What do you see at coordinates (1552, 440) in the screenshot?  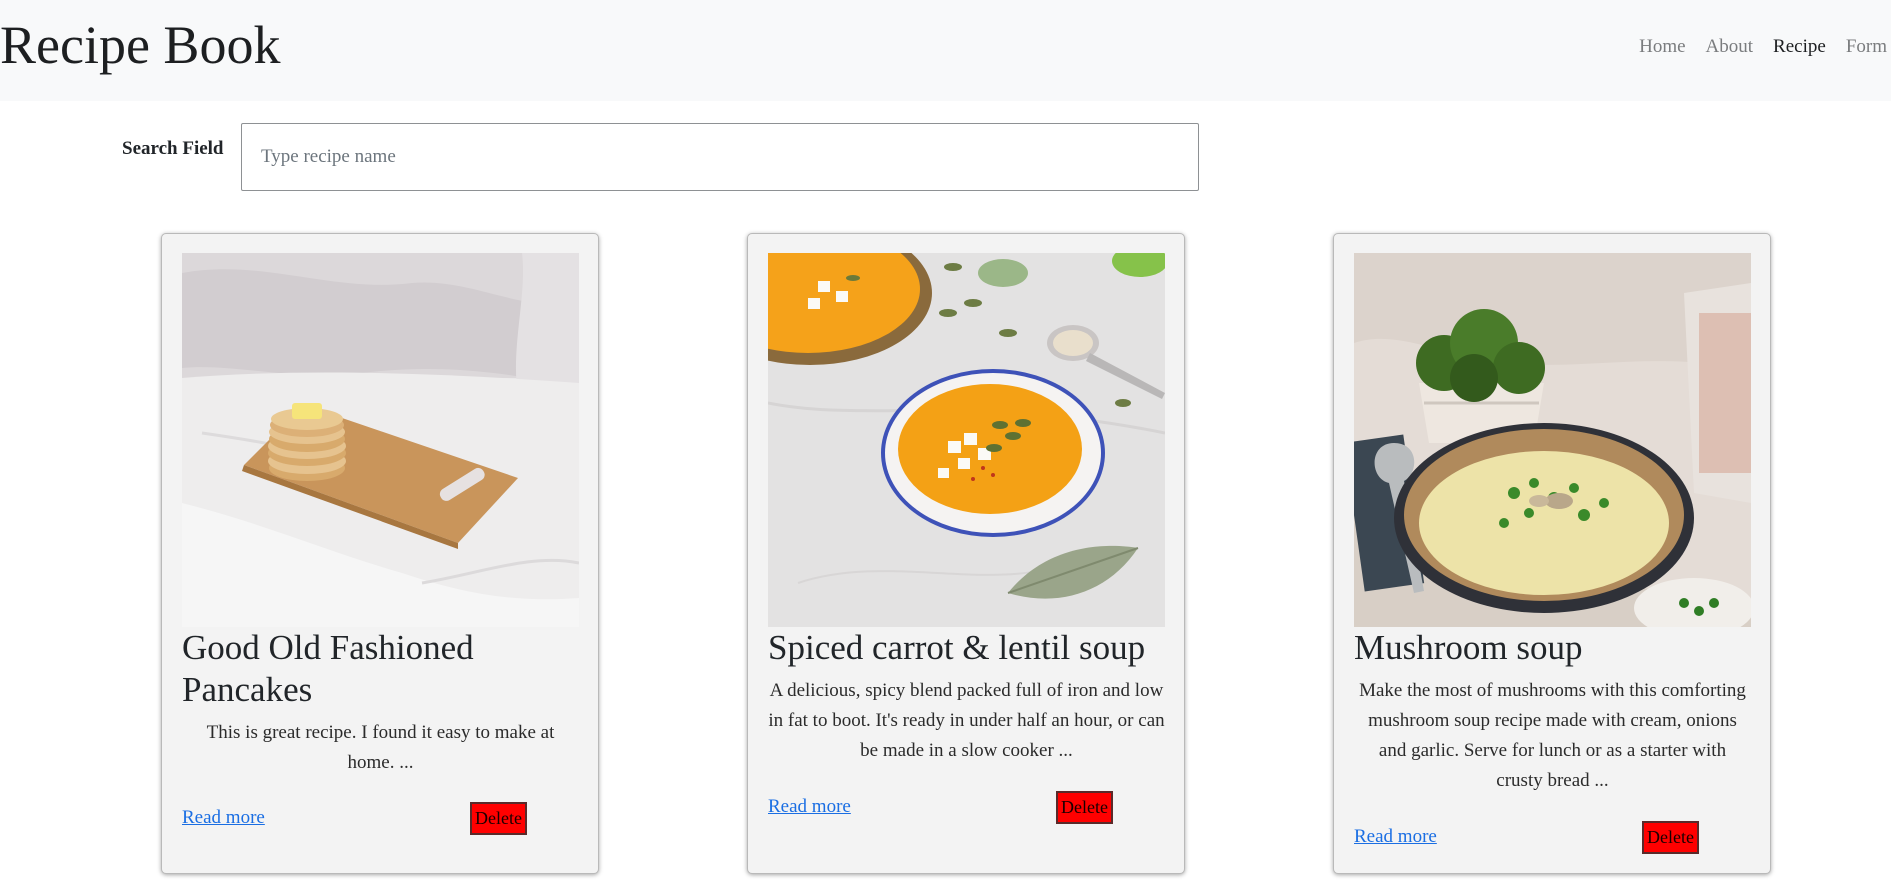 I see `recipe-image-mushroom-soup` at bounding box center [1552, 440].